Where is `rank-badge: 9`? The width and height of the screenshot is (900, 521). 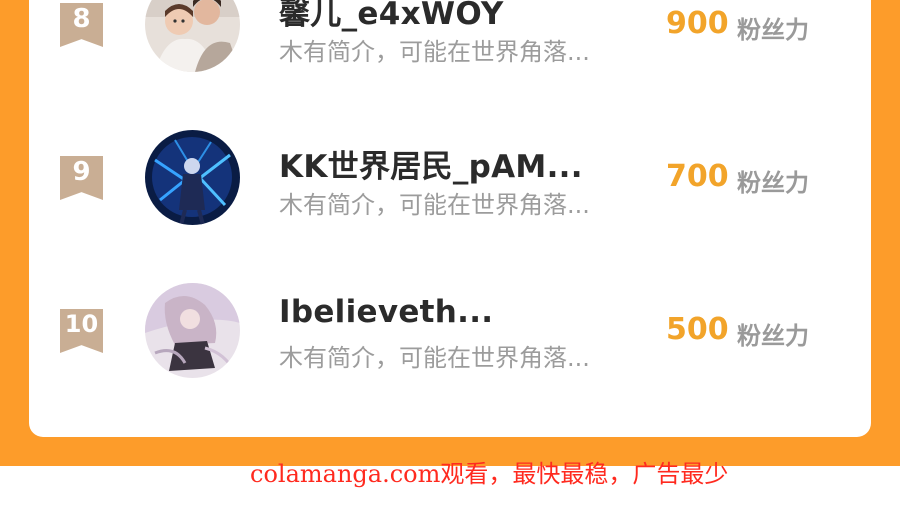
rank-badge: 9 is located at coordinates (81, 178).